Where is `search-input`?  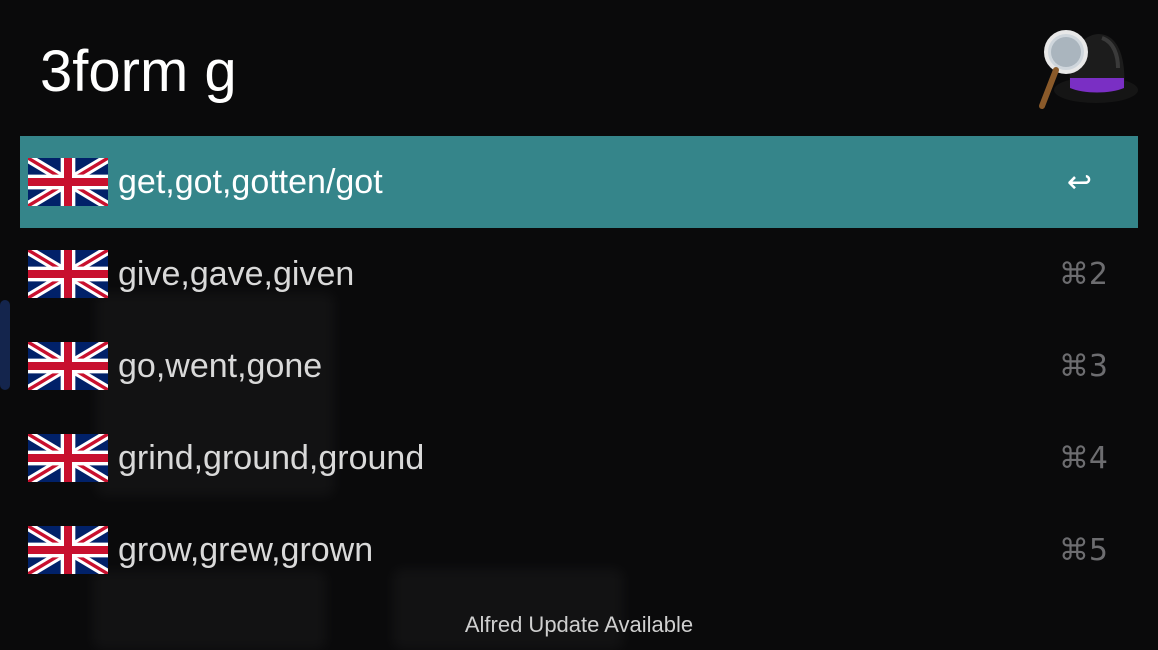
search-input is located at coordinates (490, 72).